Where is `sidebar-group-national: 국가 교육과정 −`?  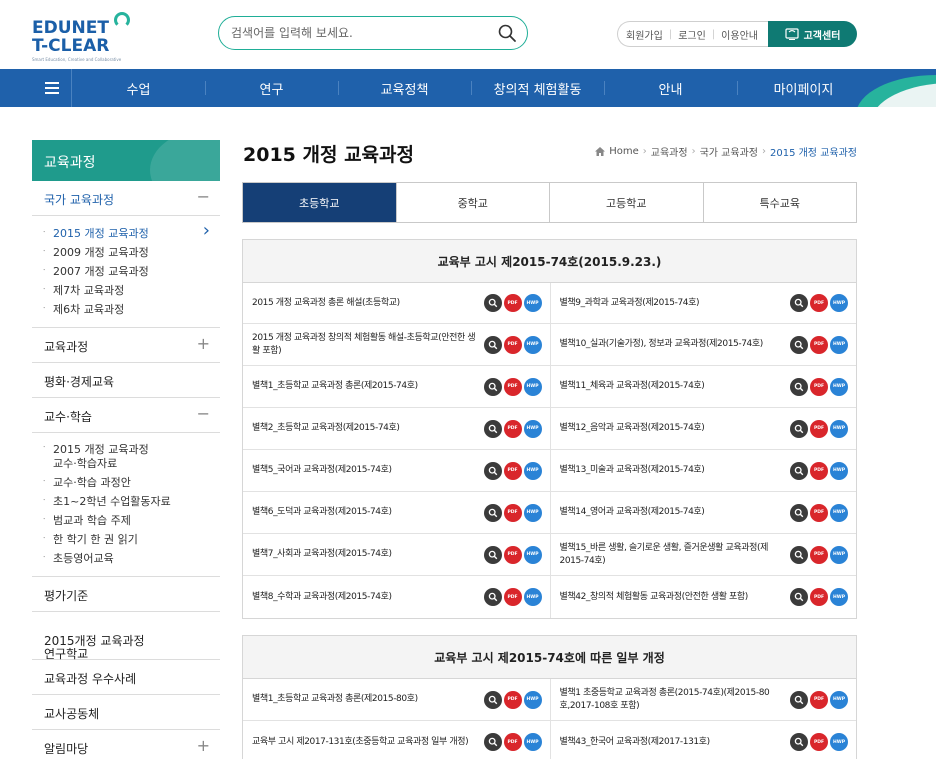
sidebar-group-national: 국가 교육과정 − is located at coordinates (126, 198).